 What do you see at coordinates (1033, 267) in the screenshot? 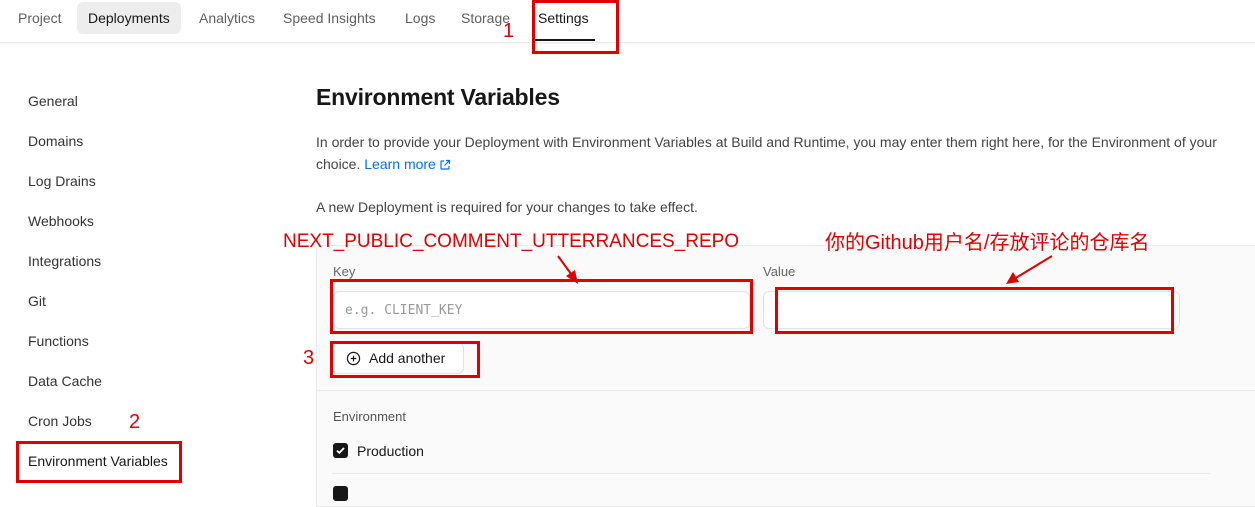
I see `arrow-to-value-input` at bounding box center [1033, 267].